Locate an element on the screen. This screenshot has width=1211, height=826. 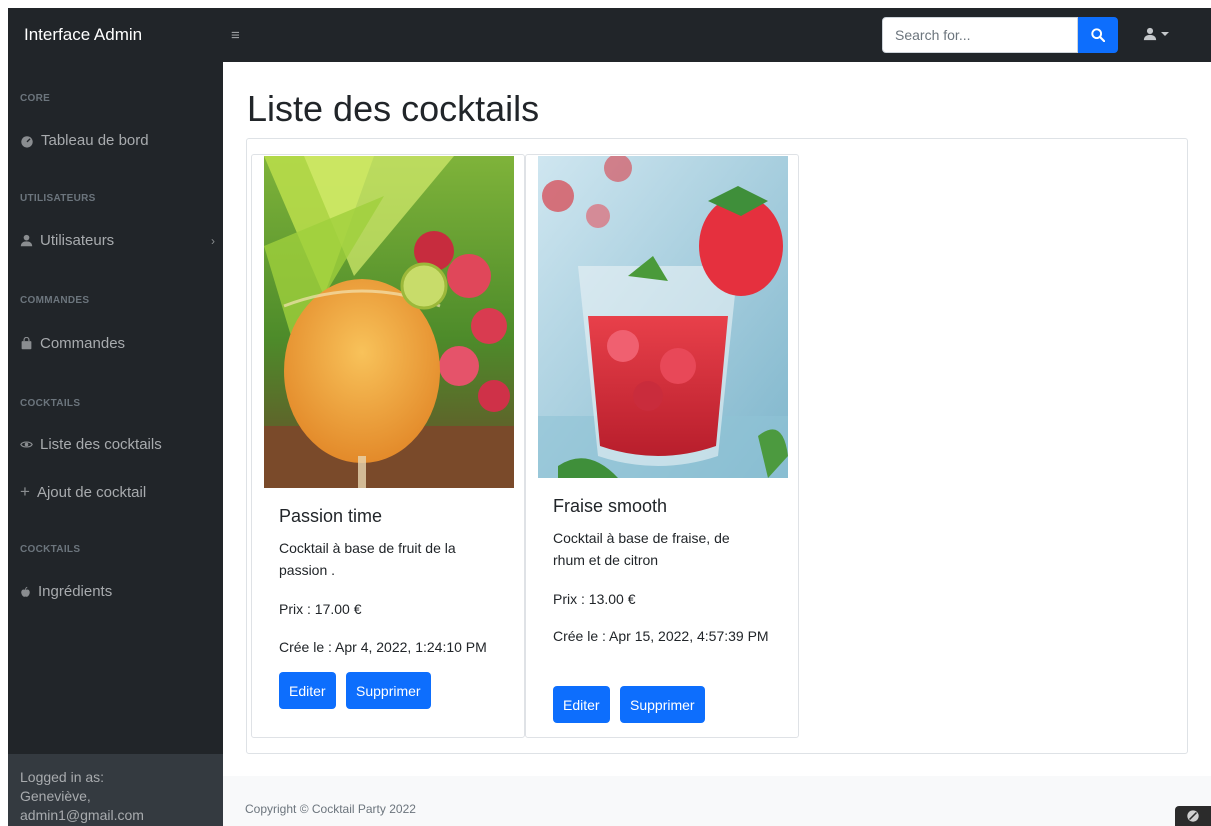
widget-icon is located at coordinates (1193, 816).